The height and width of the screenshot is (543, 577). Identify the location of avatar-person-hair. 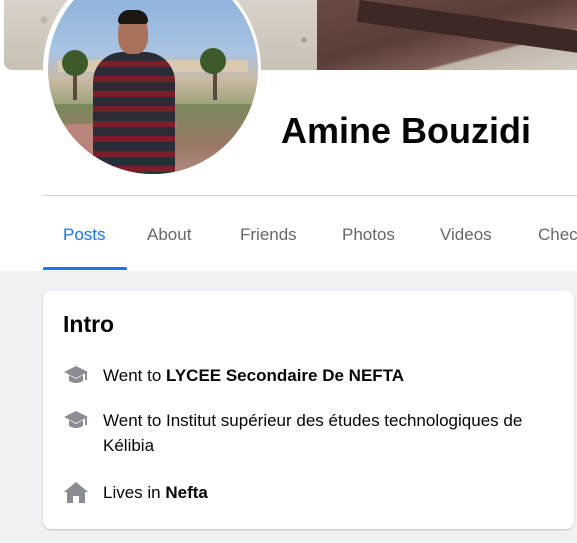
(133, 17).